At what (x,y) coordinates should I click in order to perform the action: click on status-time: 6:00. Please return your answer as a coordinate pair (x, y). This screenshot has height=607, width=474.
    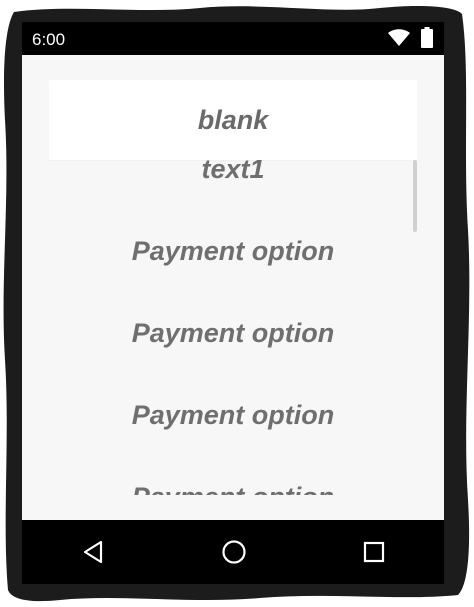
    Looking at the image, I should click on (49, 39).